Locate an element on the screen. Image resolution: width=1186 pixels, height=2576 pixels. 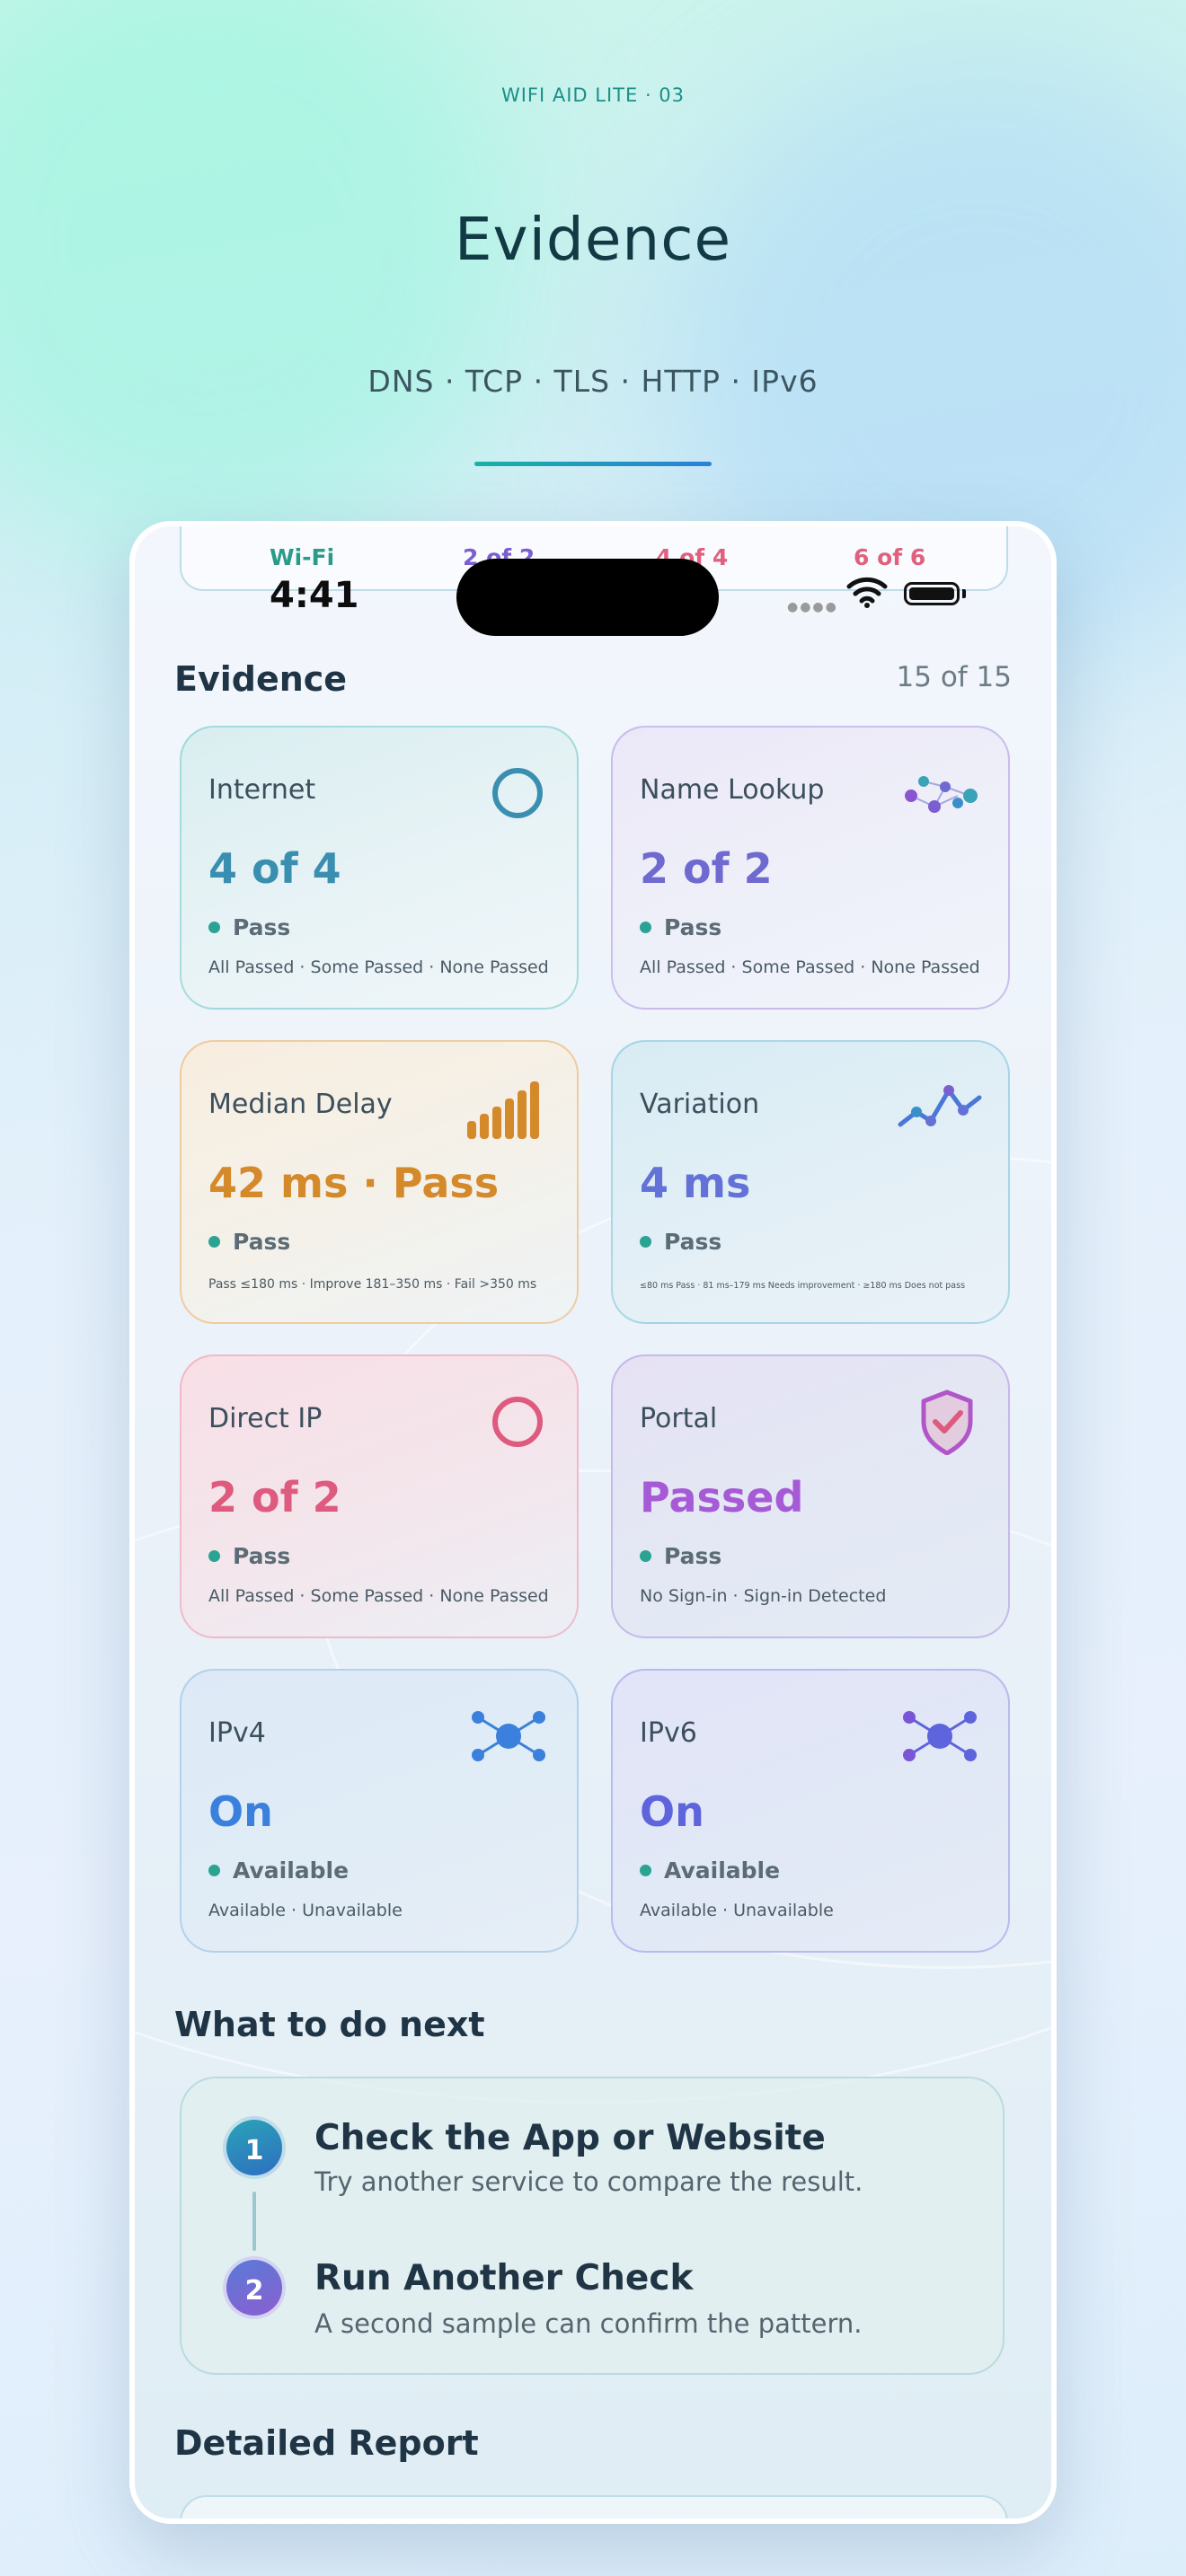
card-value: 42 ms · Pass is located at coordinates (354, 1183).